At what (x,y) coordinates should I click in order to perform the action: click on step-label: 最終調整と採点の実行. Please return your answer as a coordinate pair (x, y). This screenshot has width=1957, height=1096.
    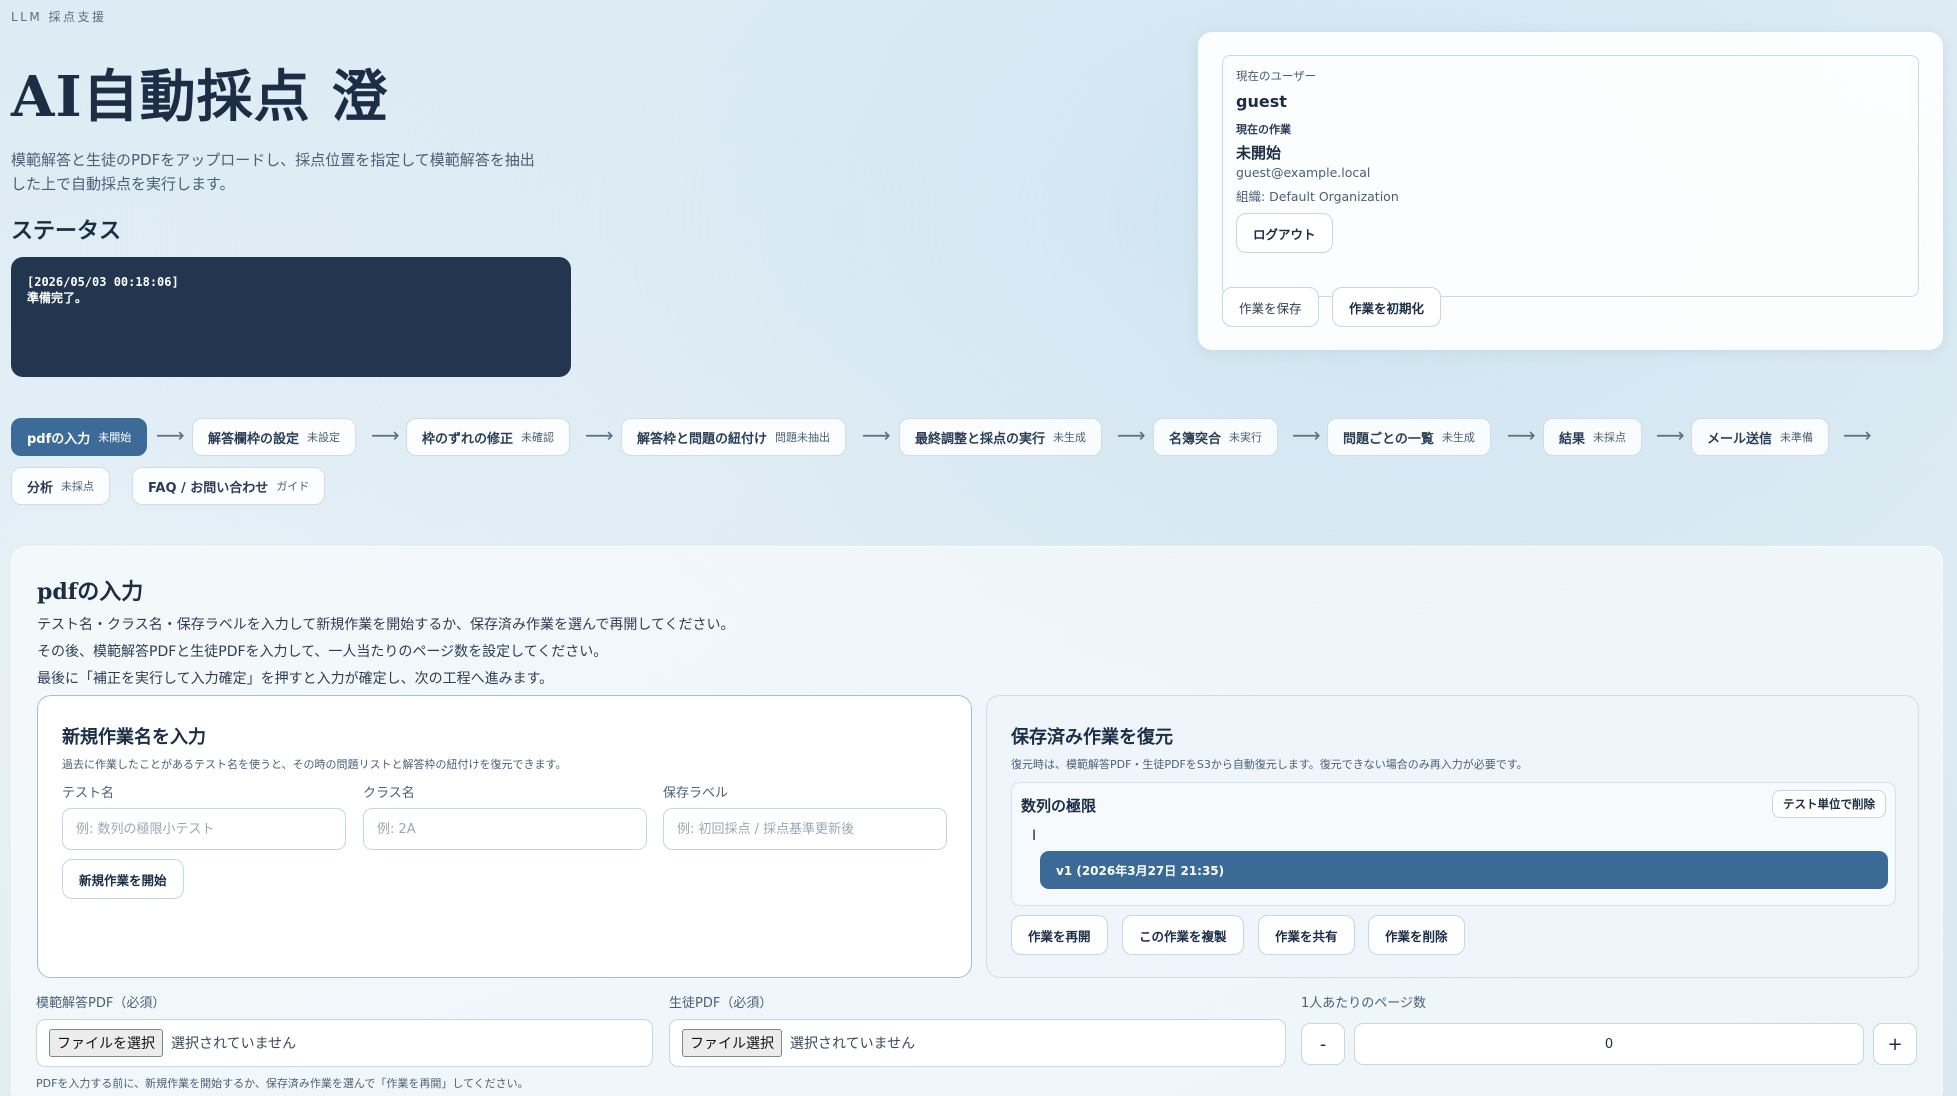
    Looking at the image, I should click on (980, 439).